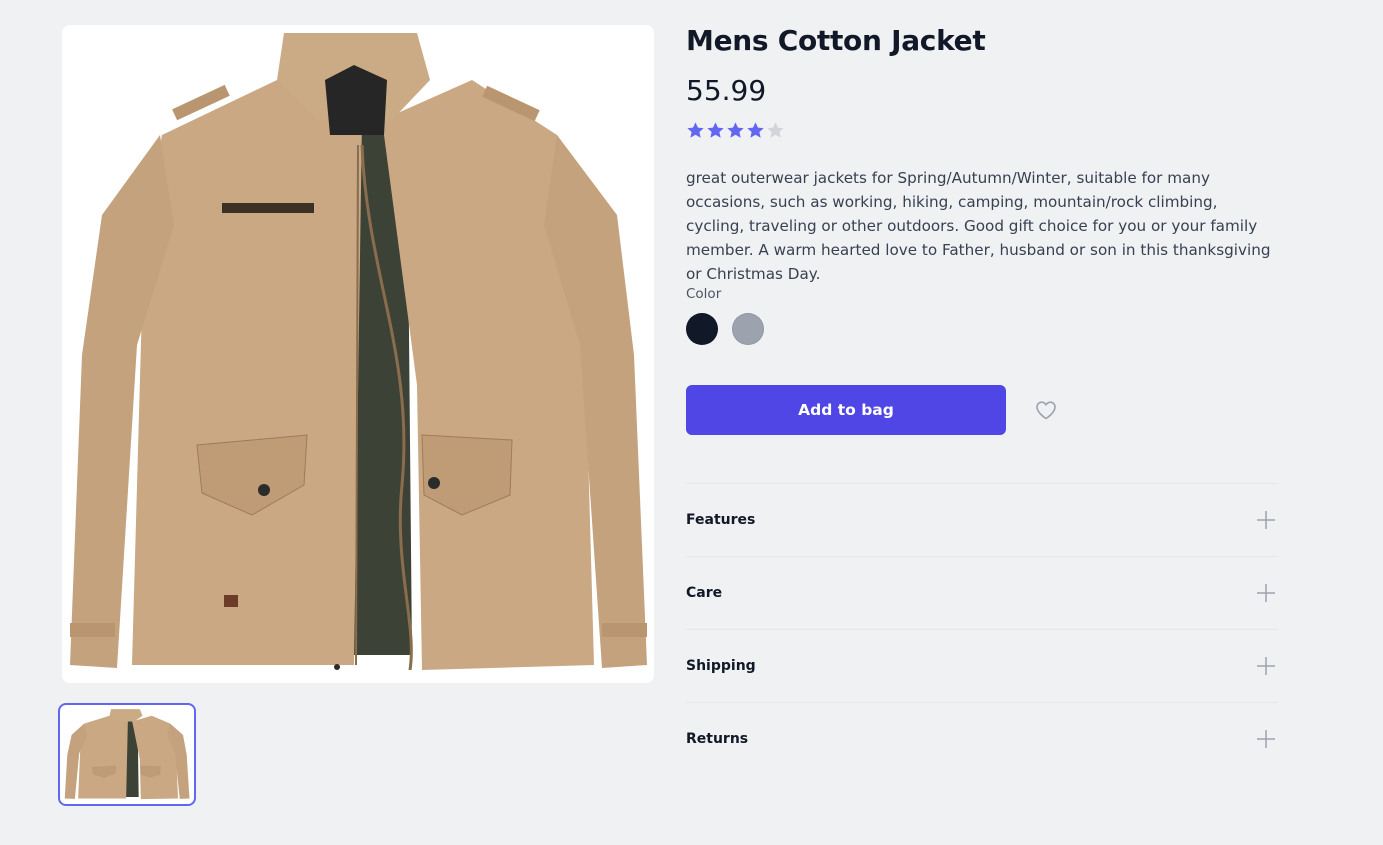 The image size is (1383, 845). What do you see at coordinates (982, 738) in the screenshot?
I see `accordion-returns: Returns` at bounding box center [982, 738].